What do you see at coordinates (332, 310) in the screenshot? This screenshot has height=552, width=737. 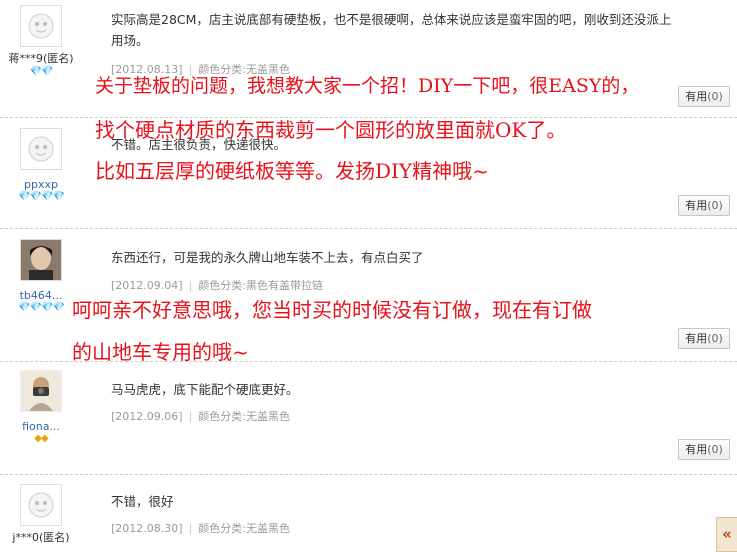 I see `seller-reply-text: 呵呵亲不好意思哦，您当时买的时候没有订做，现在有订做` at bounding box center [332, 310].